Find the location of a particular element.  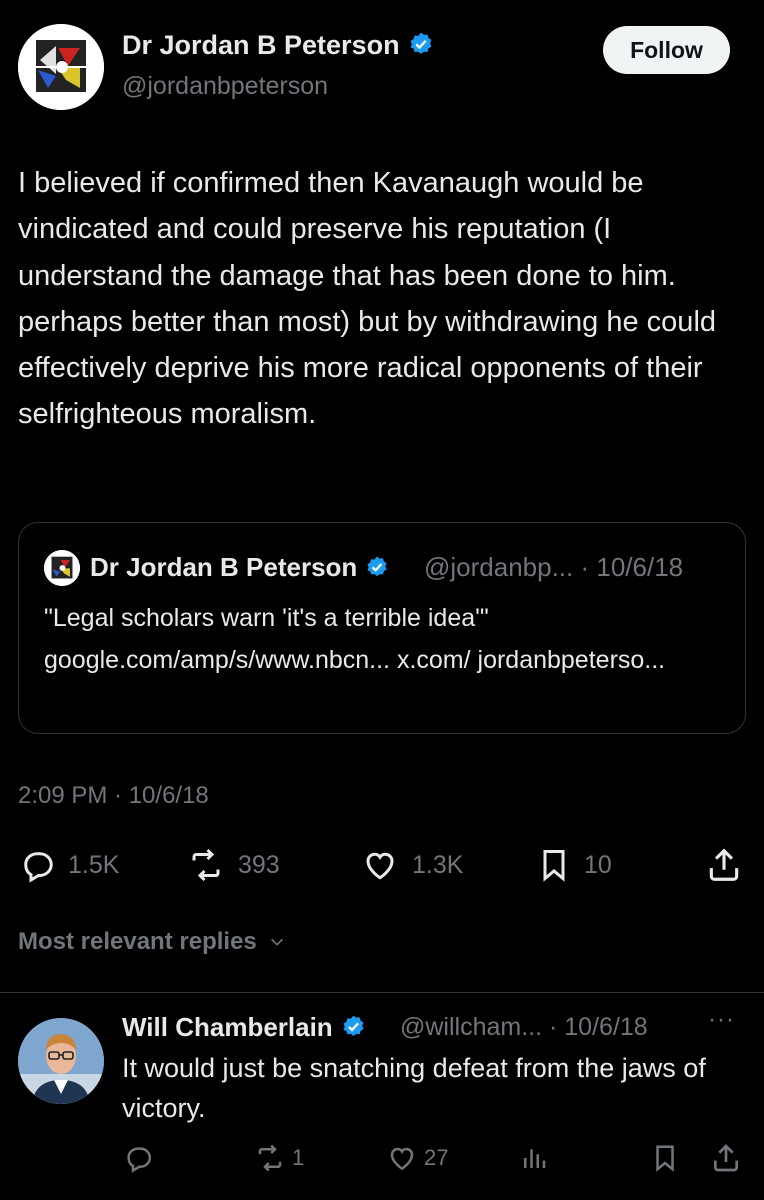

like-count: 1.3K is located at coordinates (438, 864).